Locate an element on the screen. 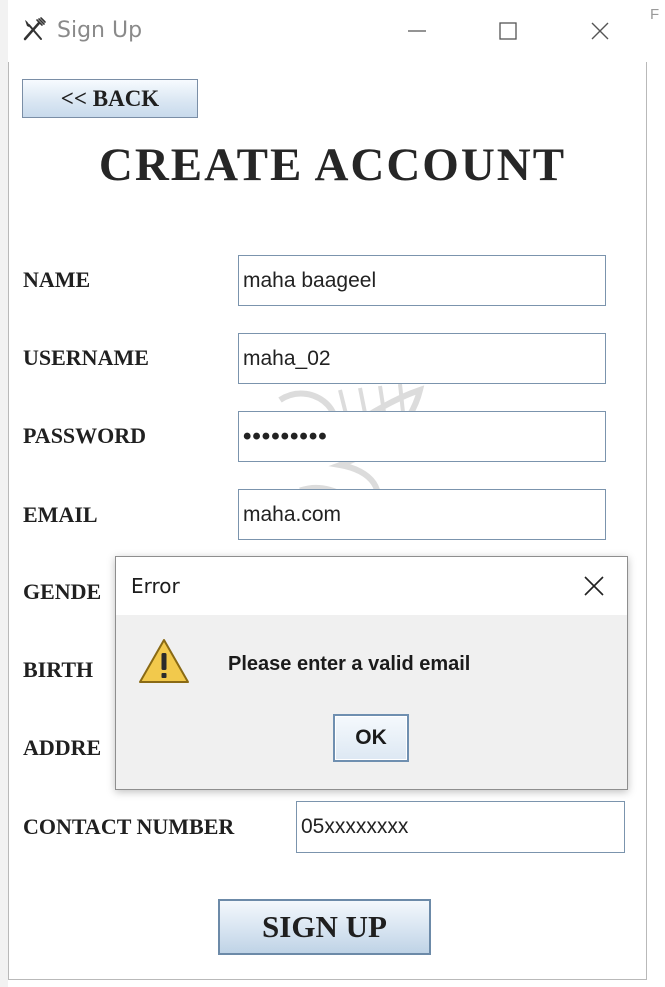 The height and width of the screenshot is (987, 665). background-window-text: F is located at coordinates (655, 14).